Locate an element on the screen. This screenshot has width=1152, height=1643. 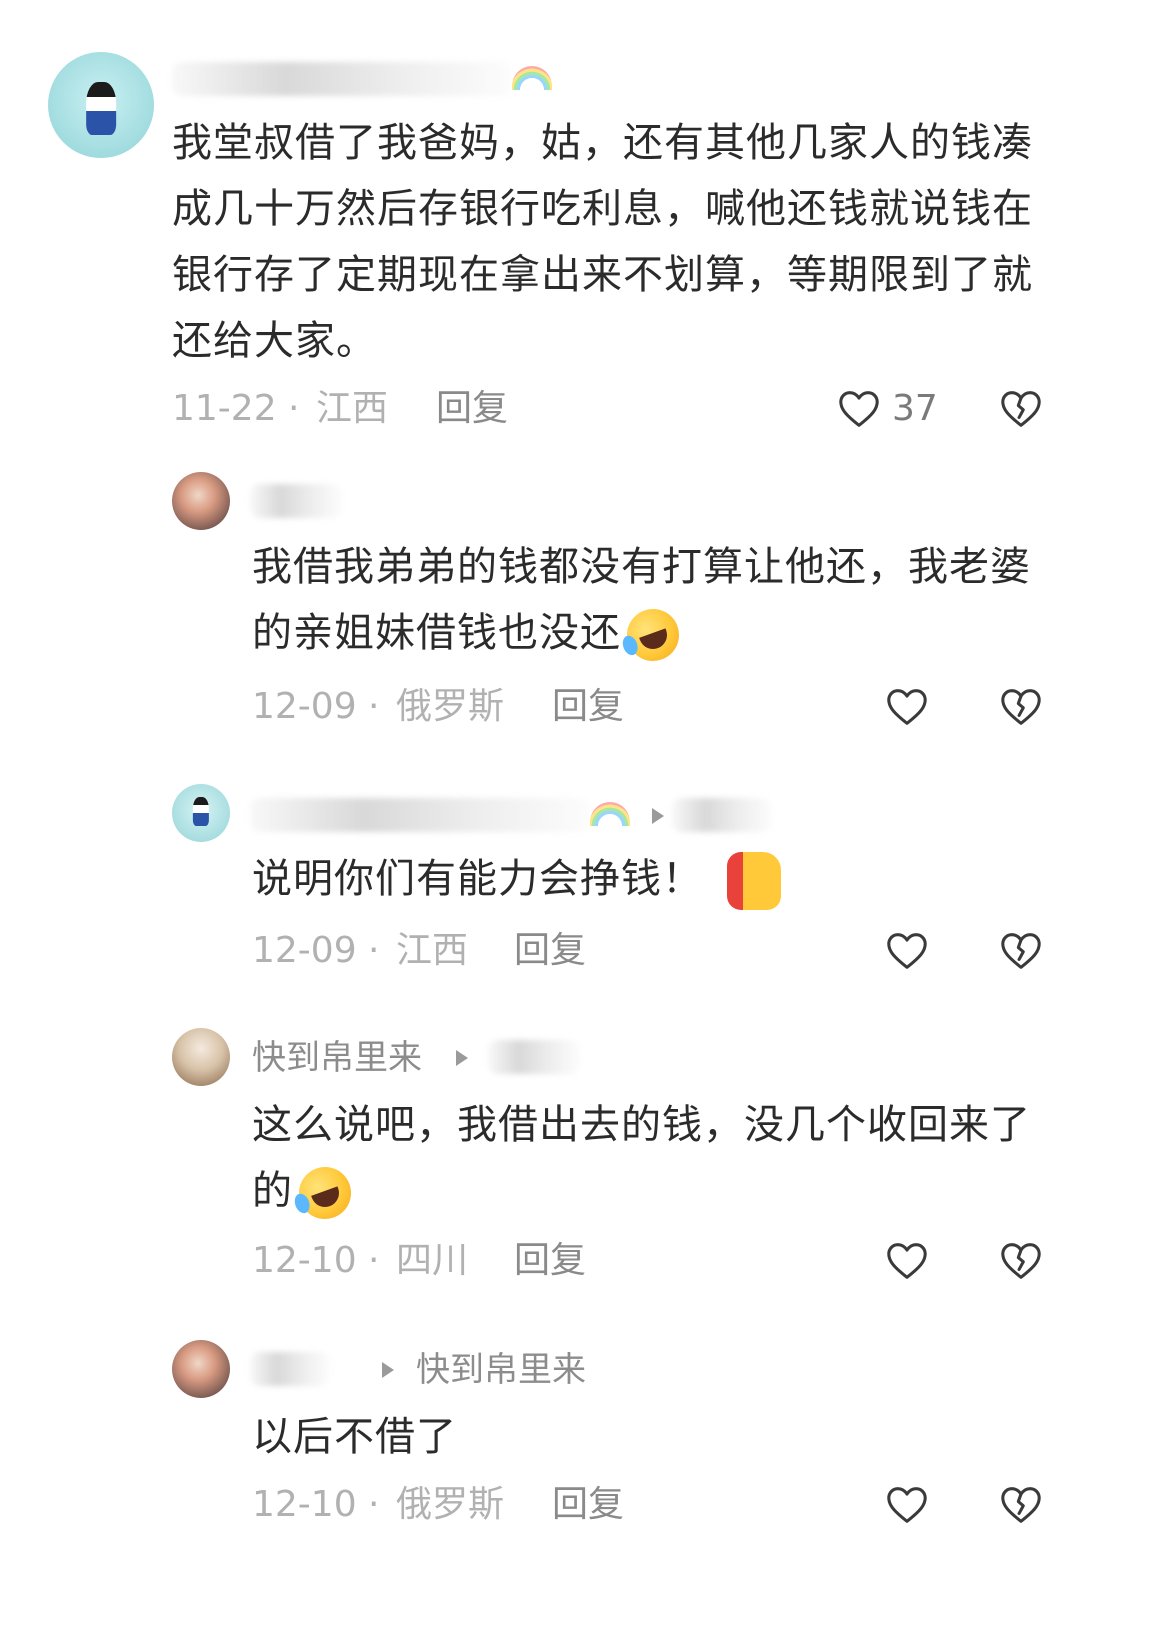
reply-to-username: 快到帛里来 is located at coordinates (501, 1370).